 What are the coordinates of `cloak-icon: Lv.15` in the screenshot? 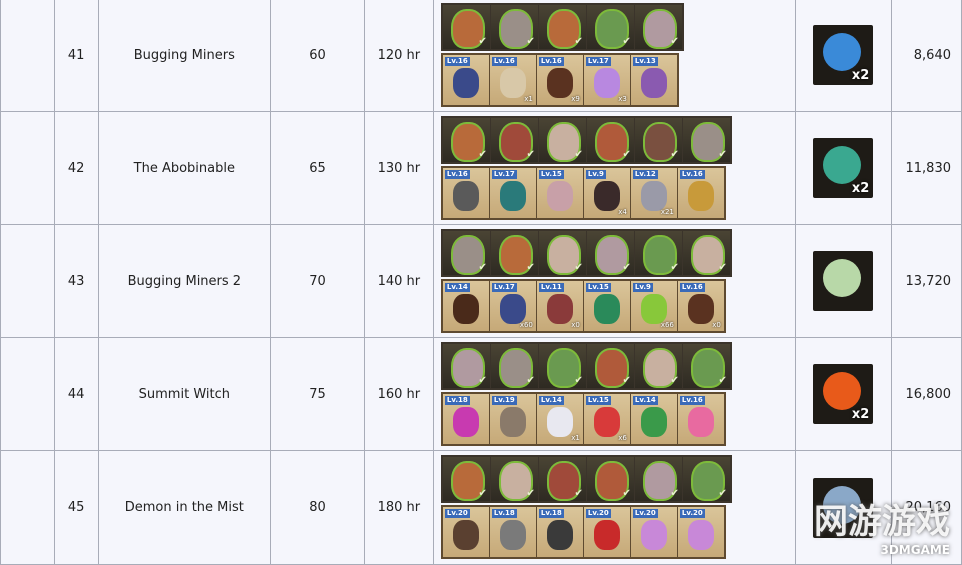 It's located at (607, 306).